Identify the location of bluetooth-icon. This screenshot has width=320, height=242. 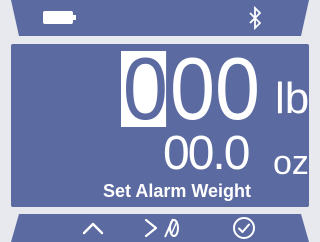
(255, 18).